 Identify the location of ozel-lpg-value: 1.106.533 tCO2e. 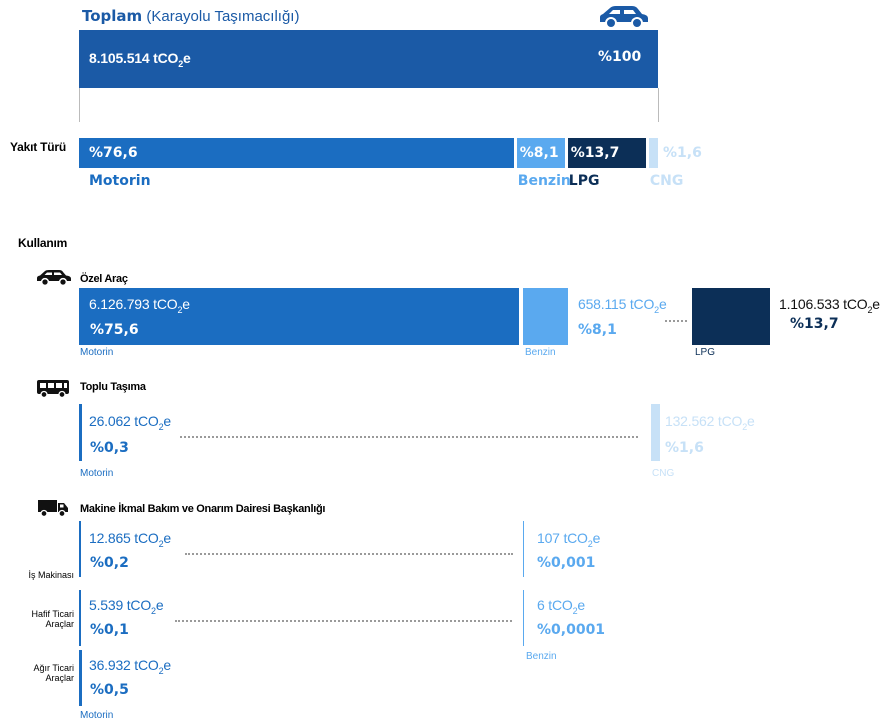
(829, 305).